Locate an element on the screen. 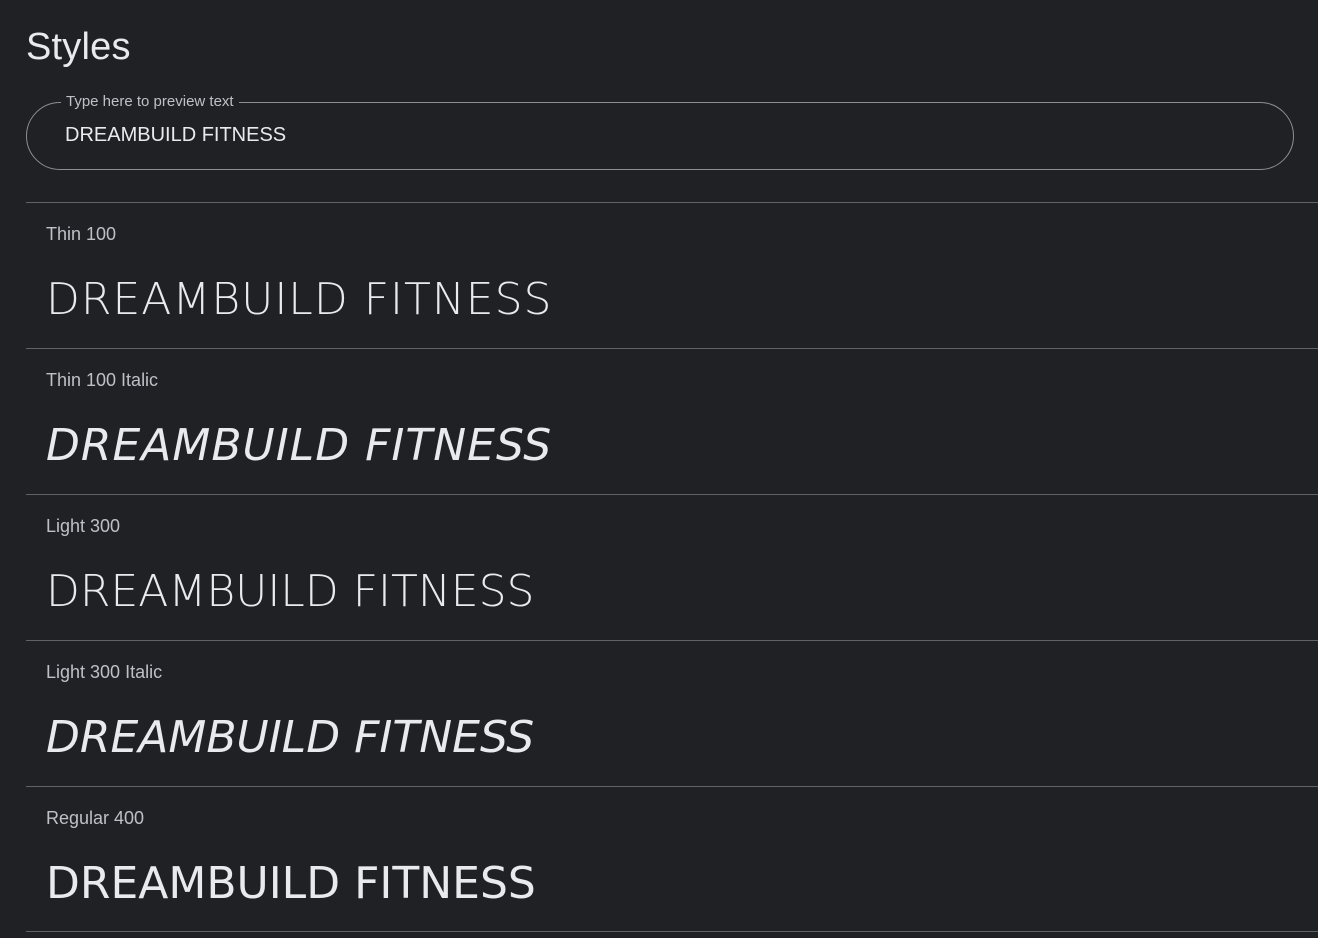  style-name: Regular 400 is located at coordinates (95, 818).